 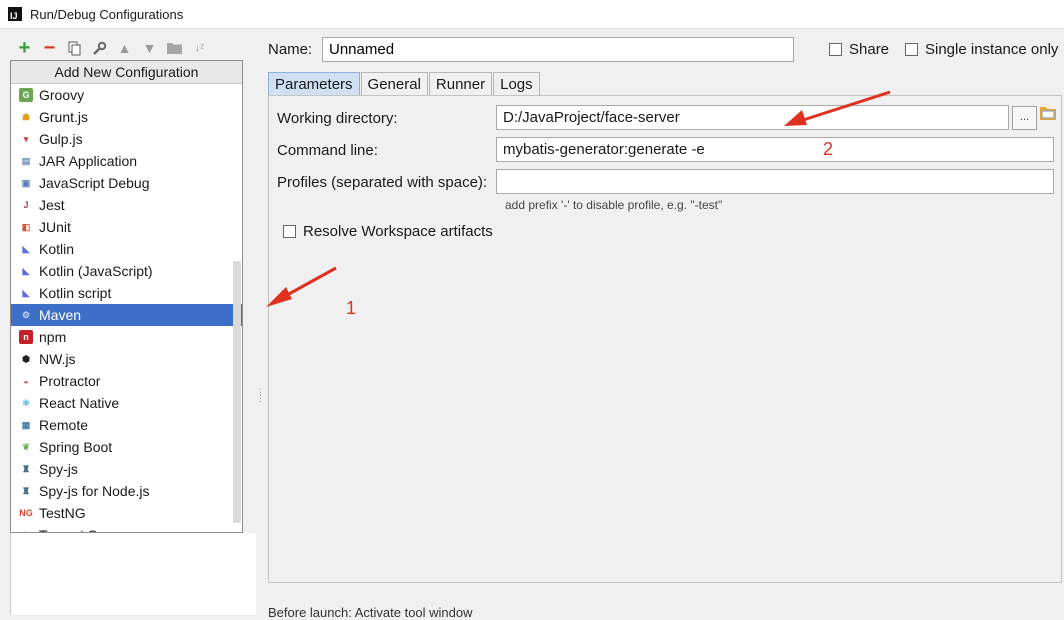 What do you see at coordinates (351, 308) in the screenshot?
I see `annotation-number-1: 1` at bounding box center [351, 308].